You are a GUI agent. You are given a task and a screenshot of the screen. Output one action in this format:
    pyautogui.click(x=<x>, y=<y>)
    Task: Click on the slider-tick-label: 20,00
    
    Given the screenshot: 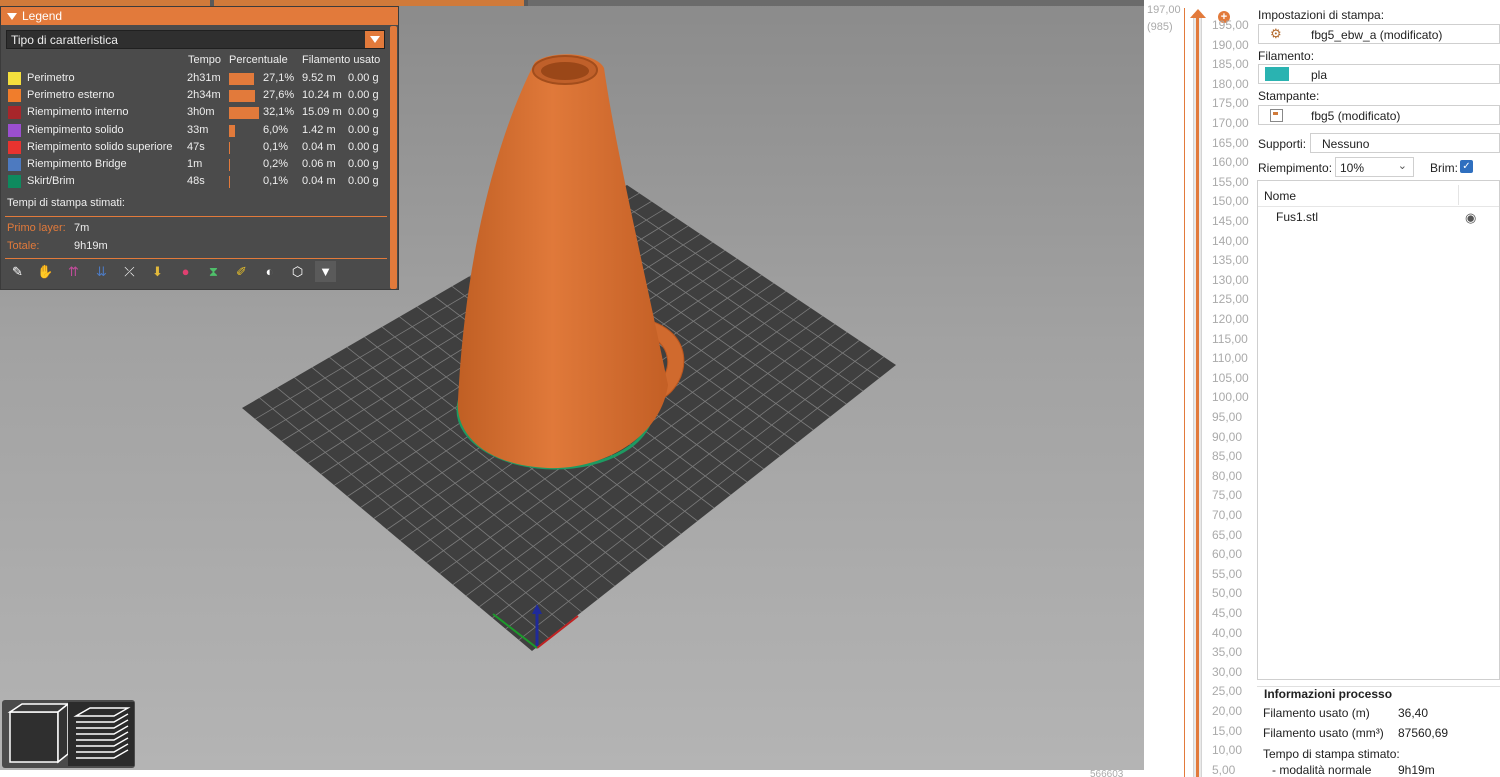 What is the action you would take?
    pyautogui.click(x=1227, y=711)
    